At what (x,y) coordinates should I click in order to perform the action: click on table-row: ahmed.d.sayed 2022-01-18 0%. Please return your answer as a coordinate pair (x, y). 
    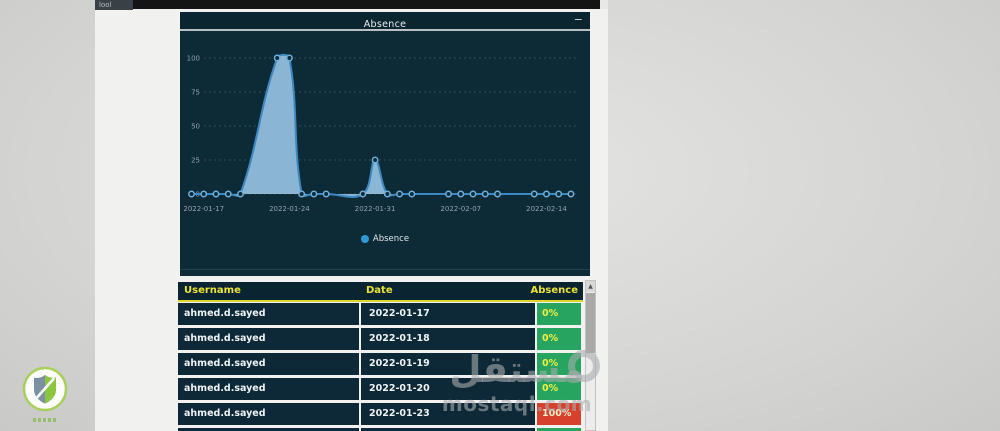
    Looking at the image, I should click on (380, 339).